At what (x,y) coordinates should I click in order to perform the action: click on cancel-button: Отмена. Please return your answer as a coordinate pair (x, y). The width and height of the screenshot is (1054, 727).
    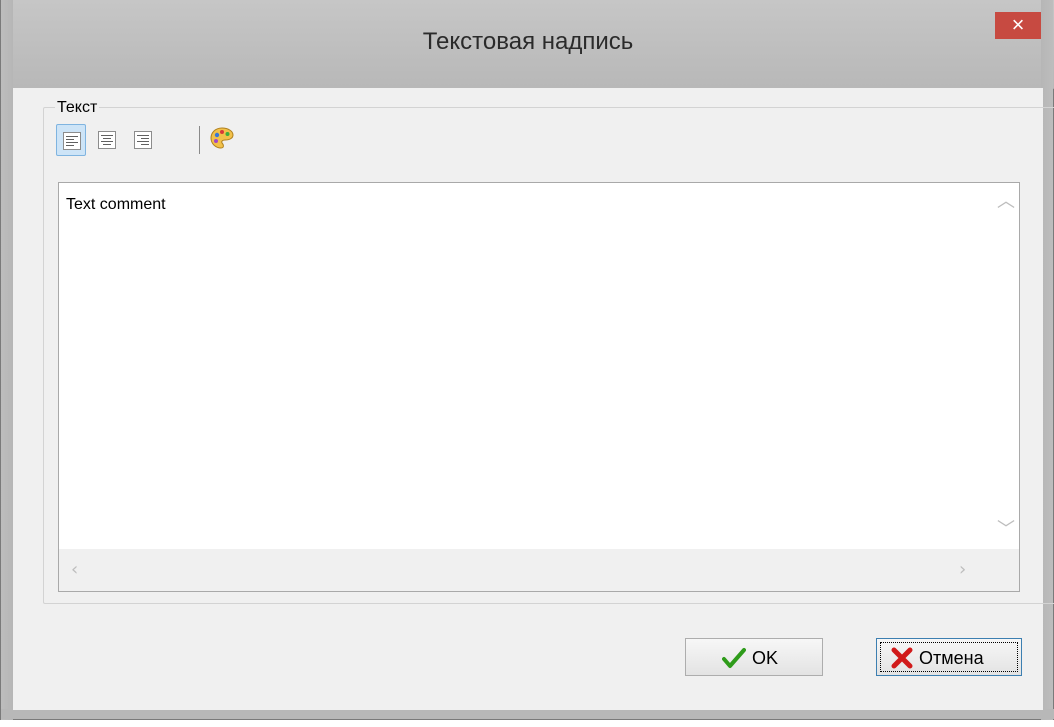
    Looking at the image, I should click on (949, 657).